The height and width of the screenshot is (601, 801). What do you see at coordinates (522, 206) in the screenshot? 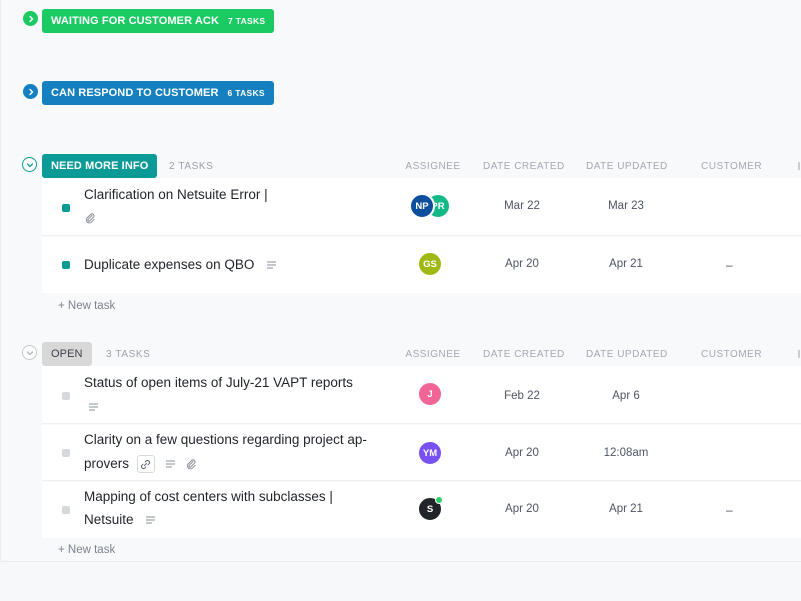
I see `date-created: Mar 22` at bounding box center [522, 206].